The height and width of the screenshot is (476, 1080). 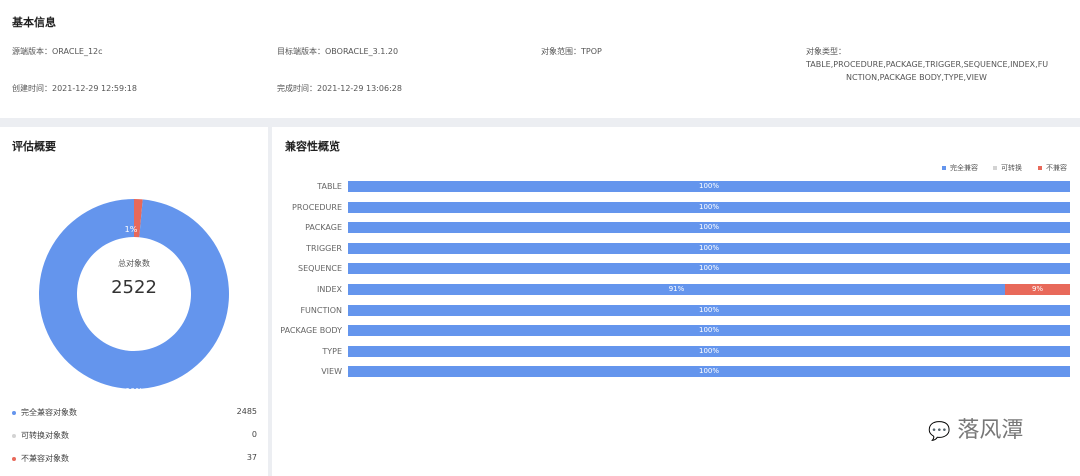 I want to click on bar-row-4: 100%, so click(x=709, y=268).